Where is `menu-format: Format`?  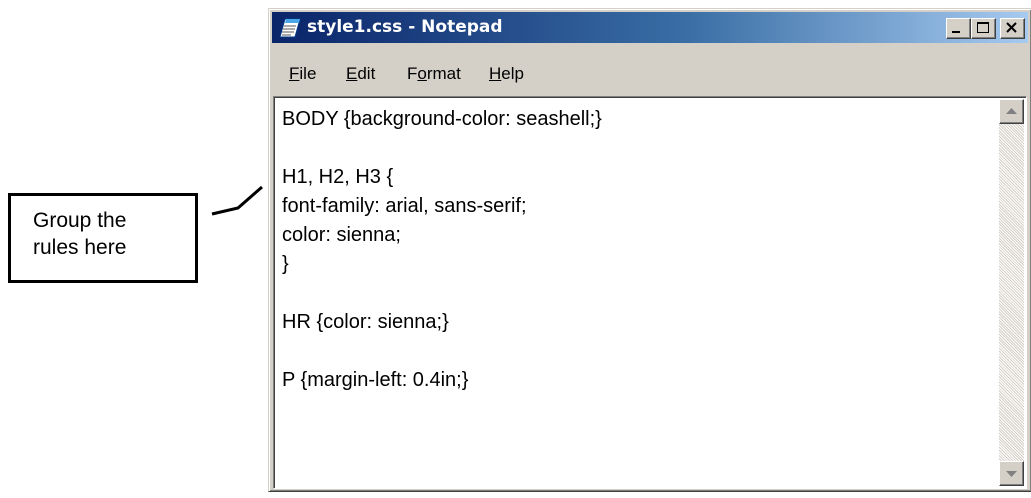
menu-format: Format is located at coordinates (434, 74).